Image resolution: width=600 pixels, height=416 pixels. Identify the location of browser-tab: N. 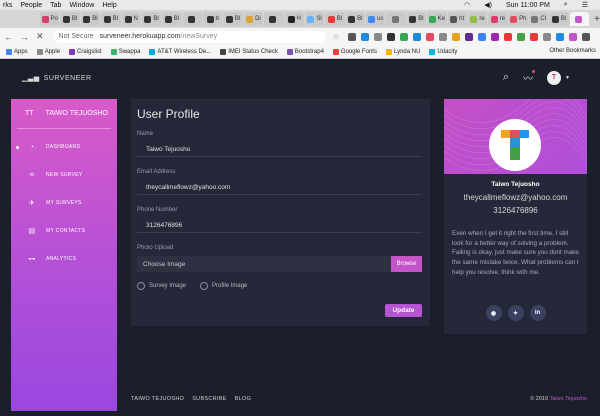
(131, 19).